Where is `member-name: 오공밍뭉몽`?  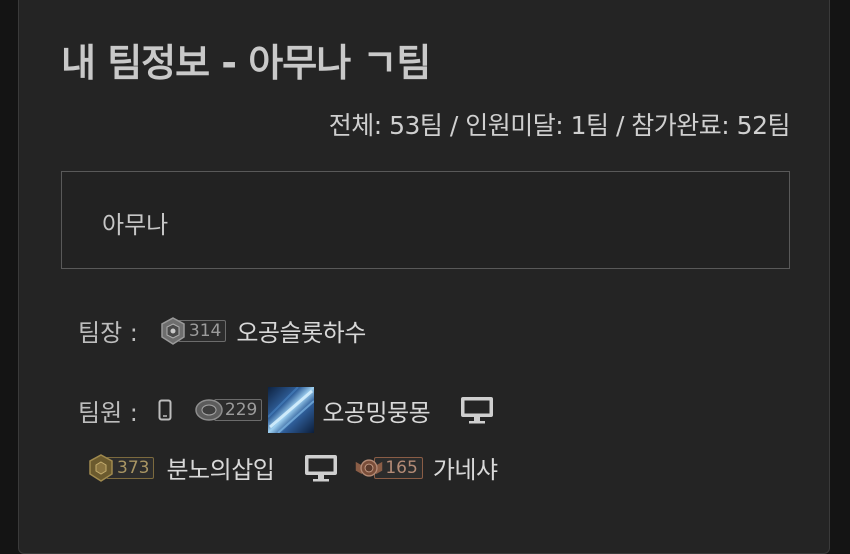
member-name: 오공밍뭉몽 is located at coordinates (376, 410).